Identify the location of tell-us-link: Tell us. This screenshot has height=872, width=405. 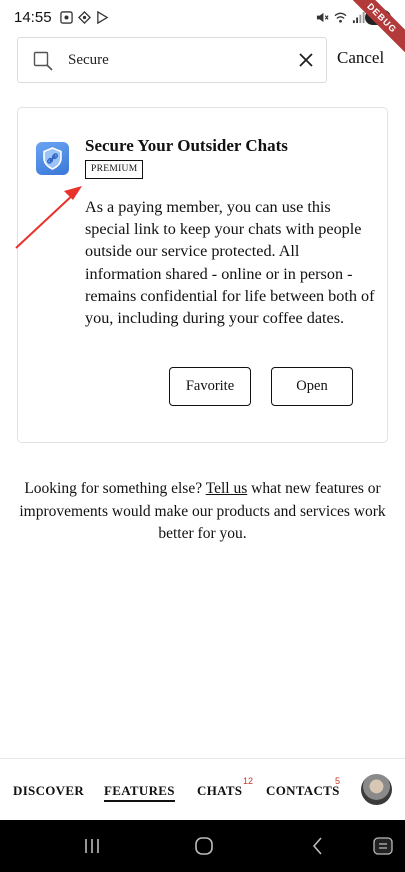
(227, 488).